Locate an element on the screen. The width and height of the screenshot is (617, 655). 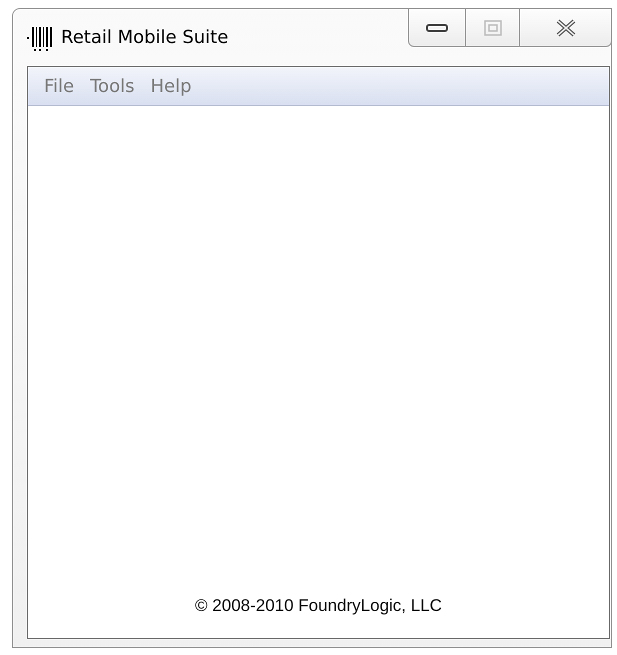
window-title: Retail Mobile Suite is located at coordinates (144, 37).